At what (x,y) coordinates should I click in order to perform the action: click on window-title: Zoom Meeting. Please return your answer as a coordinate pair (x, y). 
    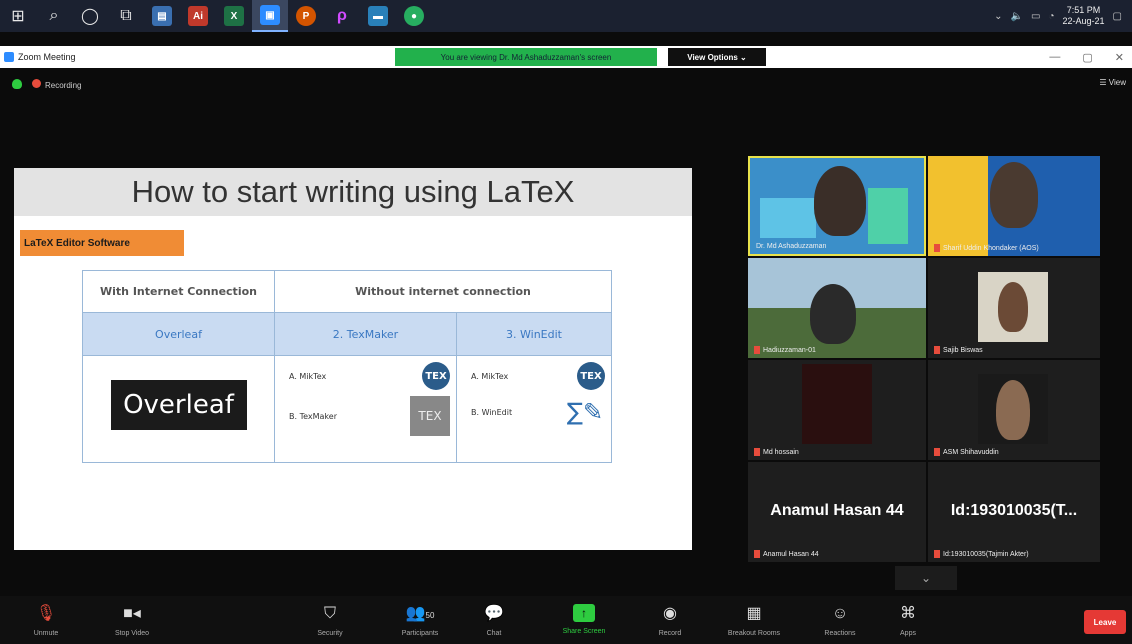
    Looking at the image, I should click on (38, 57).